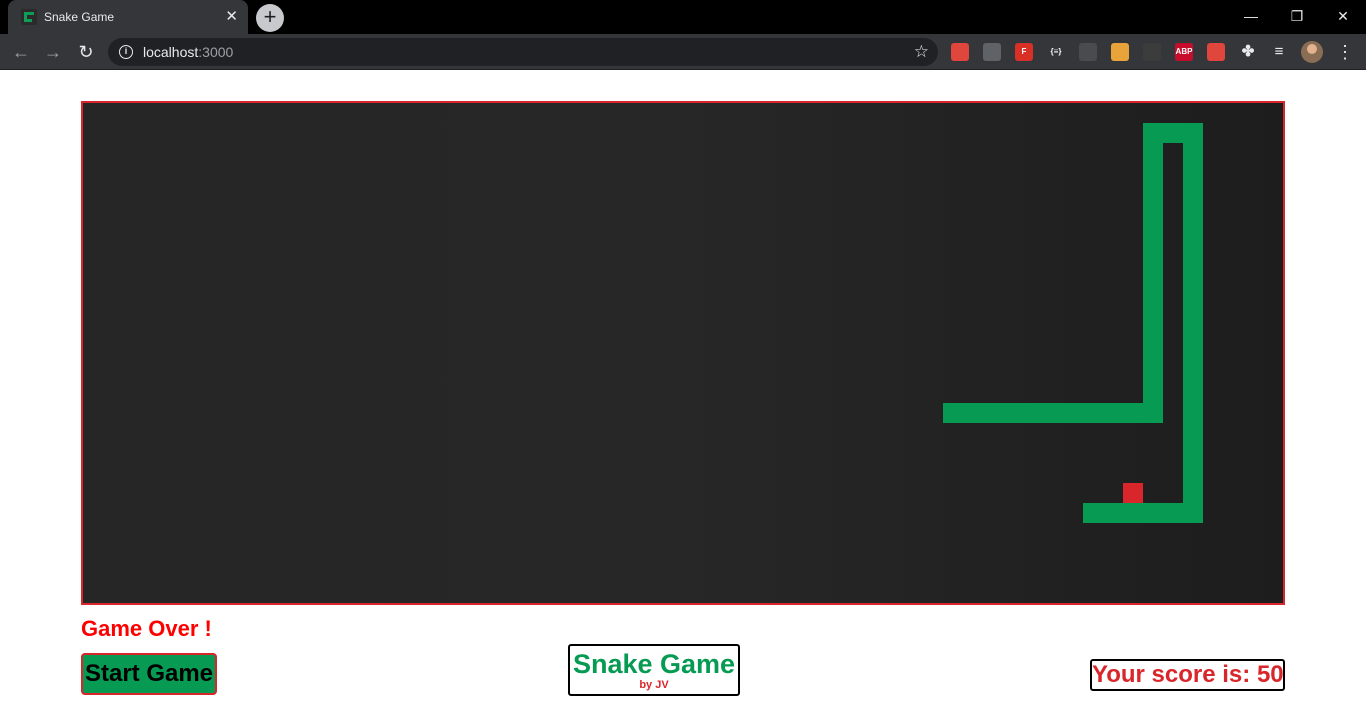  What do you see at coordinates (654, 685) in the screenshot?
I see `brand-author: by JV` at bounding box center [654, 685].